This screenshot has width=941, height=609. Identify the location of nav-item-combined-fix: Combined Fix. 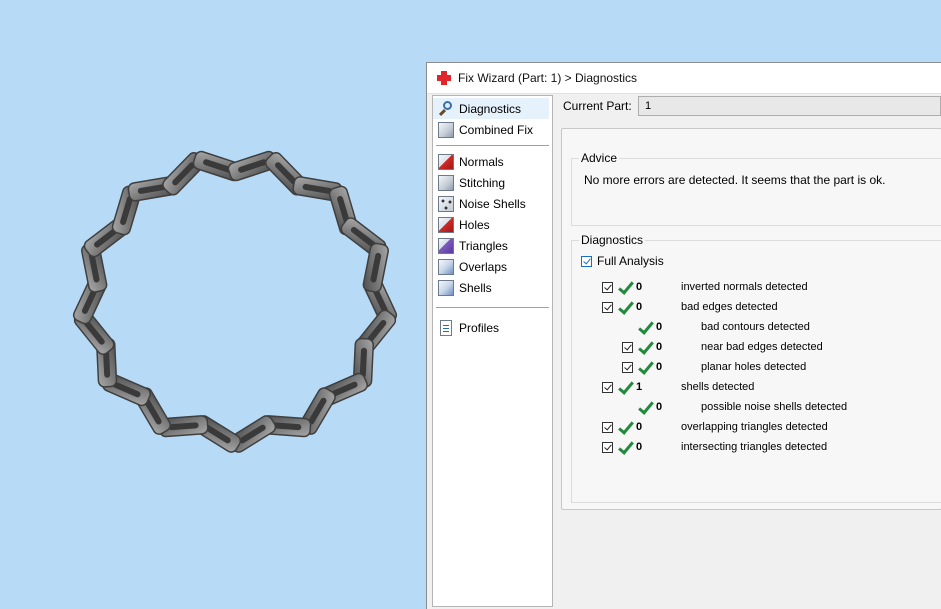
(492, 129).